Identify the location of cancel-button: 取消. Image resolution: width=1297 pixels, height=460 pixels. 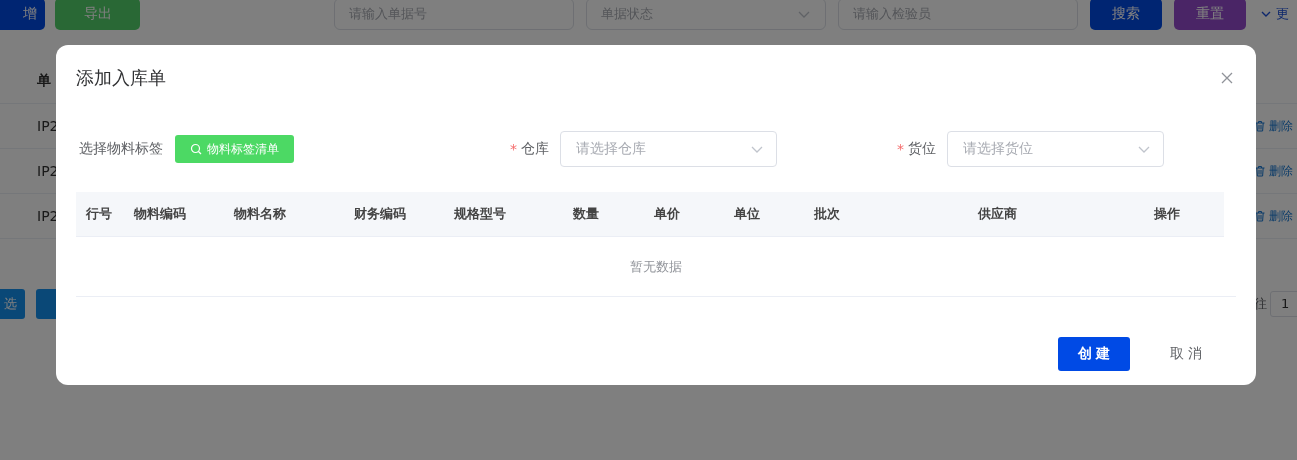
(1186, 354).